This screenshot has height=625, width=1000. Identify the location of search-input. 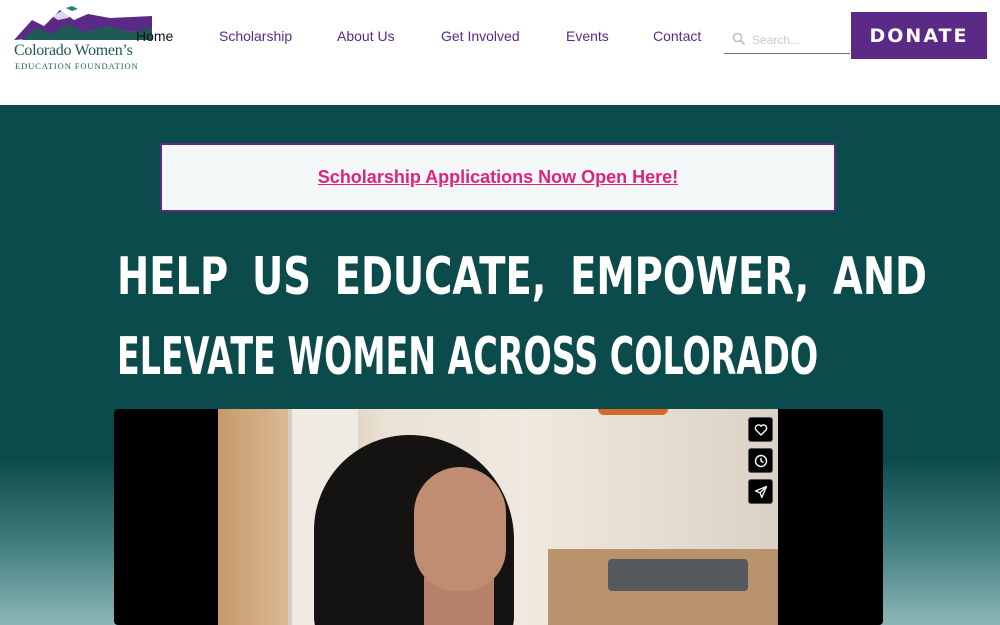
(799, 40).